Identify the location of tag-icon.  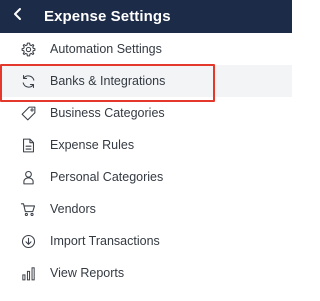
(28, 113).